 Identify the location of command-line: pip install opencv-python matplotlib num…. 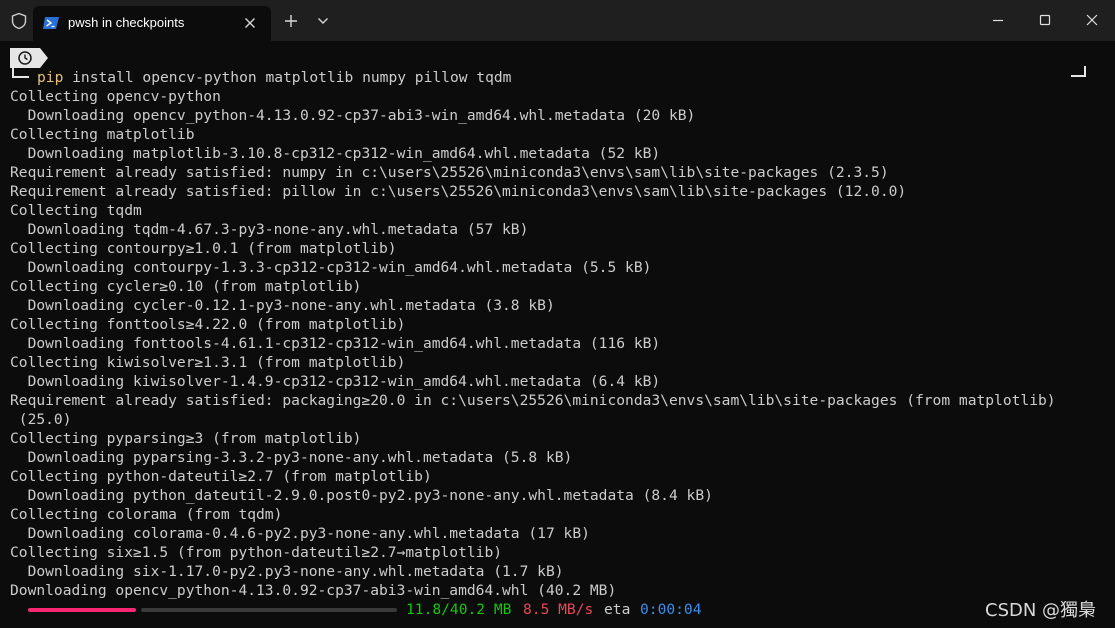
(274, 77).